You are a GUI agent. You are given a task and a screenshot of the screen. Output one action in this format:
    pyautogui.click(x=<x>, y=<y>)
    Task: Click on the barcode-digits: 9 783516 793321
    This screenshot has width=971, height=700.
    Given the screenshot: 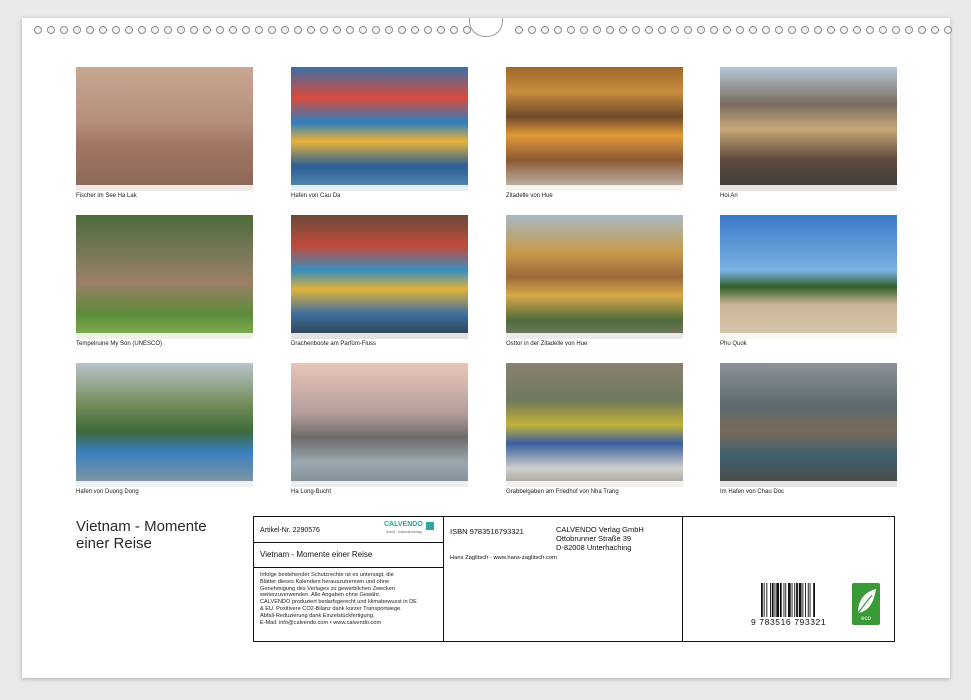 What is the action you would take?
    pyautogui.click(x=789, y=622)
    